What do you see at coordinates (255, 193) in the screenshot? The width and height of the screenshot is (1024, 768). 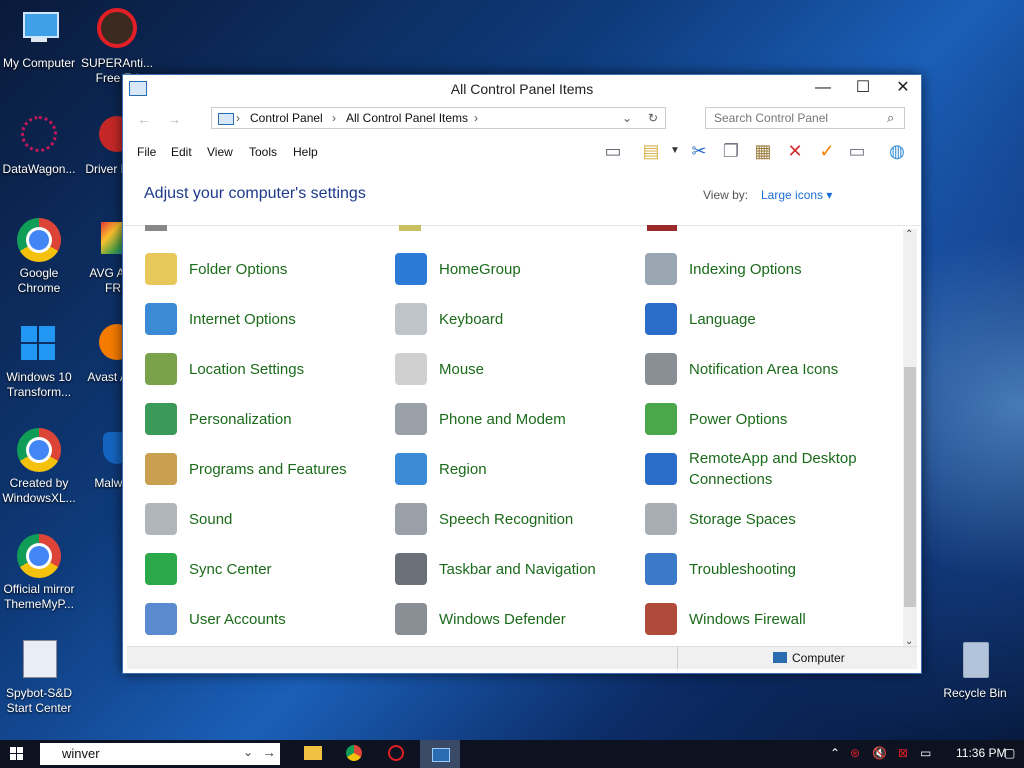 I see `page-title: Adjust your computer's settings` at bounding box center [255, 193].